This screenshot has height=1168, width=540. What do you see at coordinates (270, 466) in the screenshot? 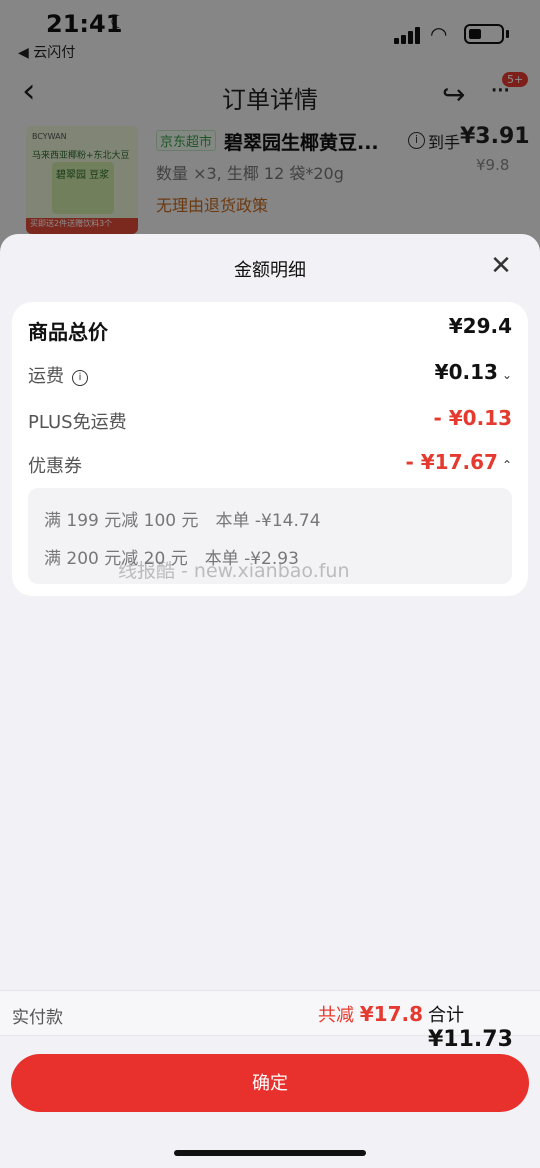
I see `row-coupon: 优惠券 - ¥17.67 ⌃` at bounding box center [270, 466].